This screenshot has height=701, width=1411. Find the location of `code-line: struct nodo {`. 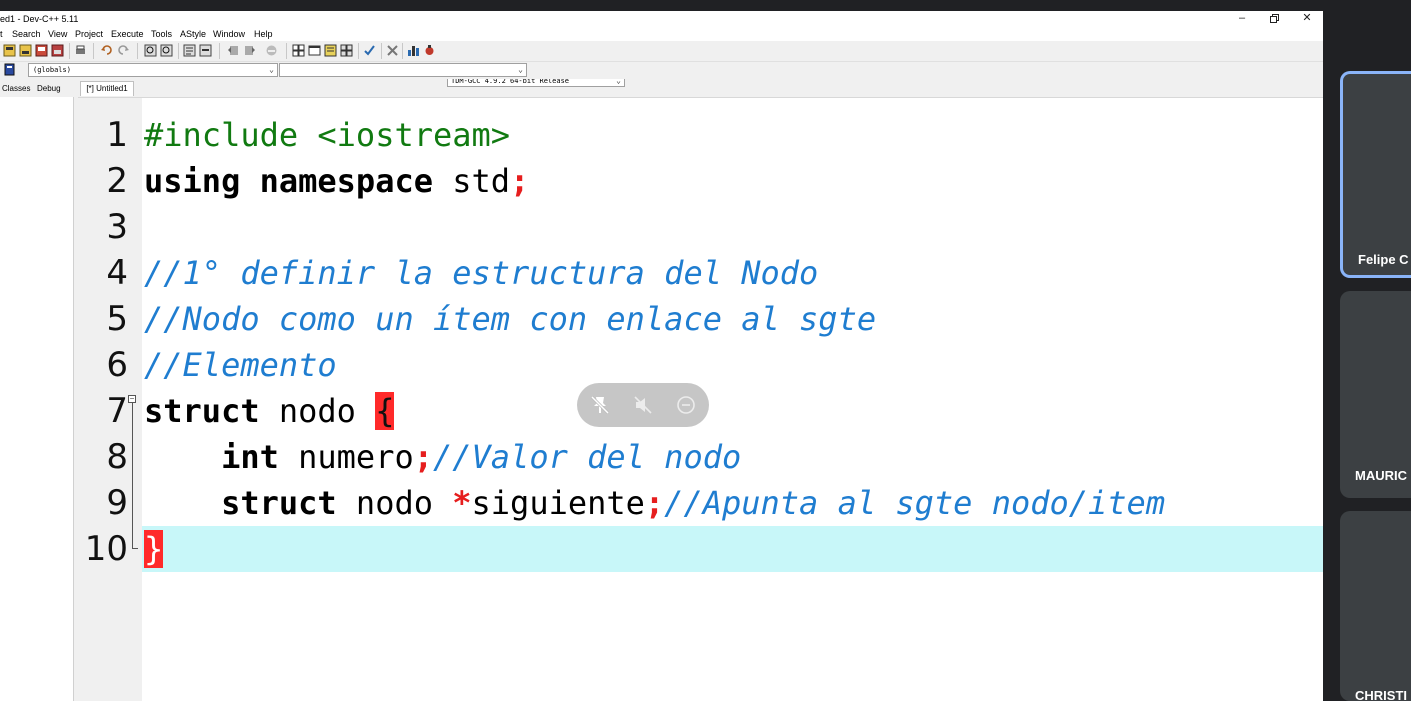

code-line: struct nodo { is located at coordinates (269, 411).